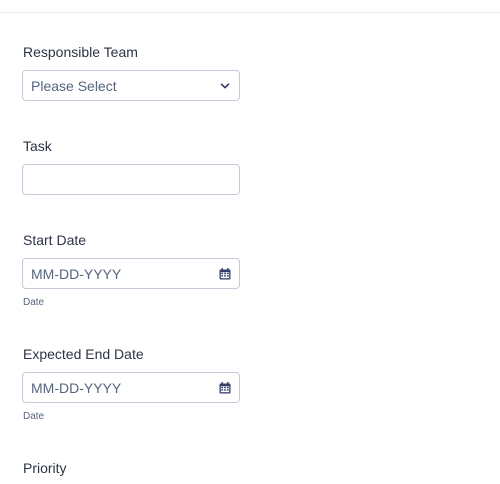  Describe the element at coordinates (250, 12) in the screenshot. I see `top-divider` at that location.